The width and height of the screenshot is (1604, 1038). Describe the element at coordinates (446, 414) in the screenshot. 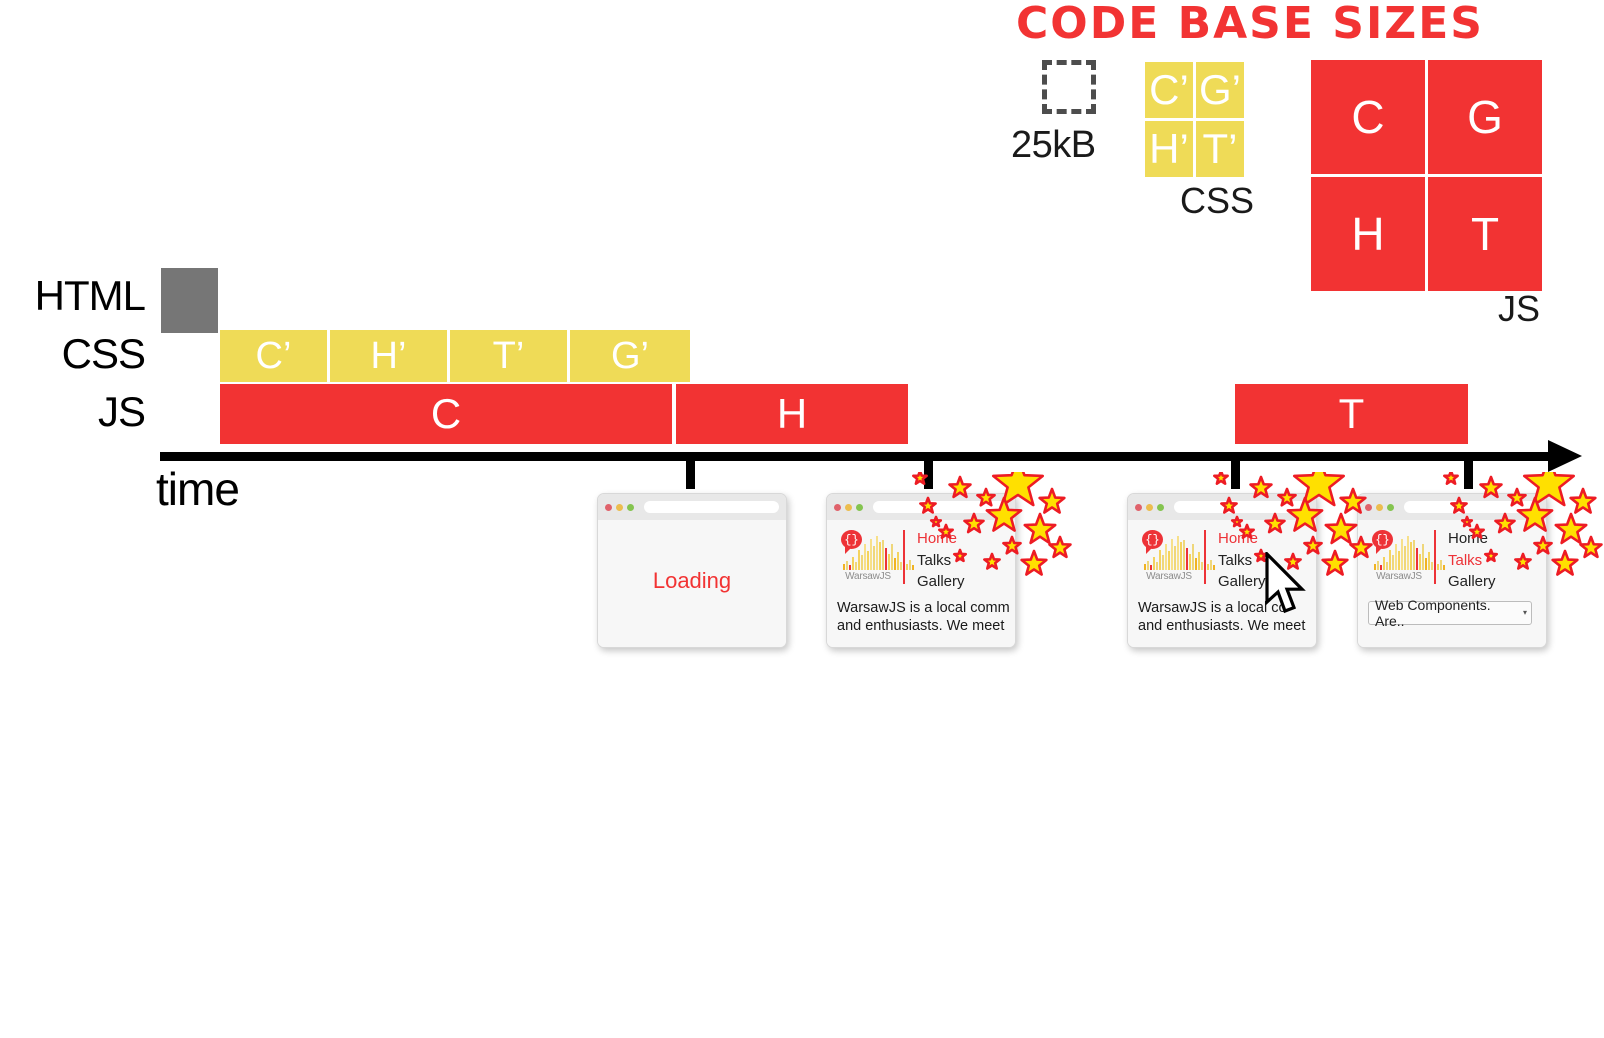

I see `js-bar-segment: C` at that location.